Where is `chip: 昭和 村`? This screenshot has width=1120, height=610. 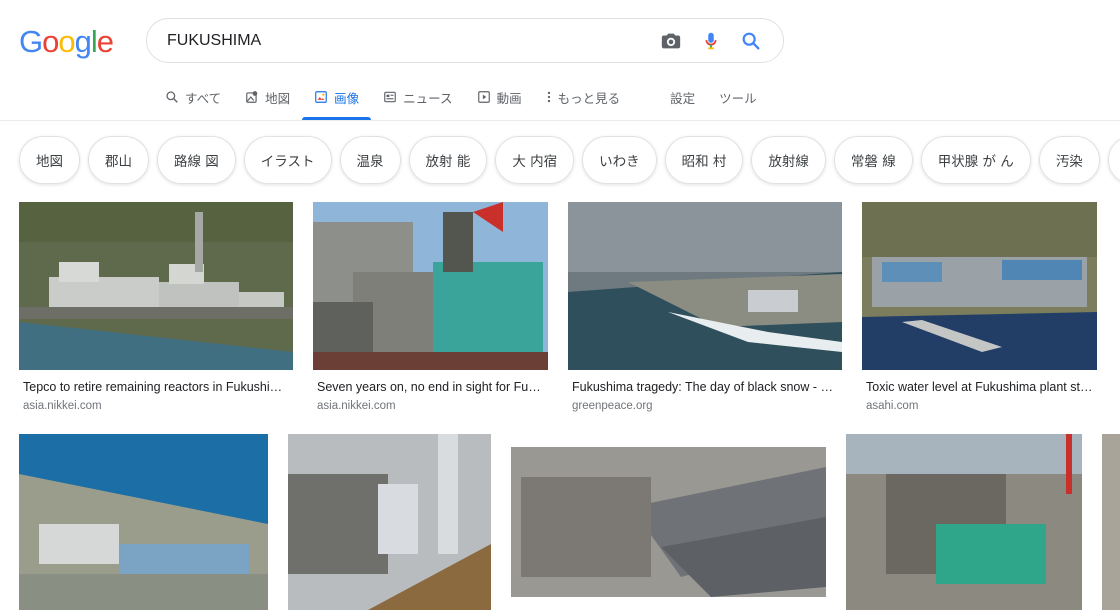 chip: 昭和 村 is located at coordinates (704, 160).